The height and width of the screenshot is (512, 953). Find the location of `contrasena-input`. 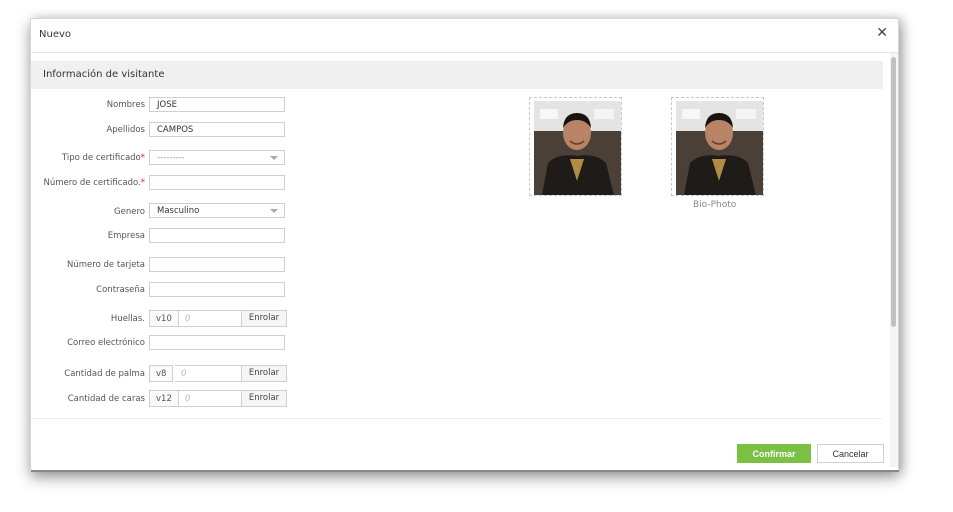

contrasena-input is located at coordinates (217, 289).